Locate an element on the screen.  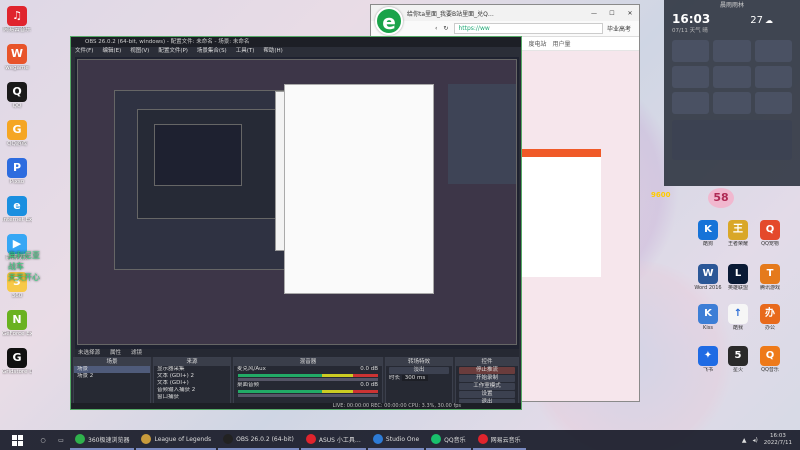
close-button: ✕ is located at coordinates (630, 13).